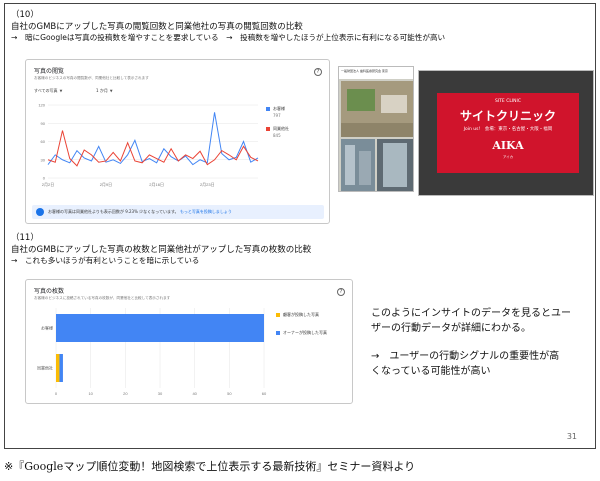 This screenshot has width=600, height=481. Describe the element at coordinates (301, 314) in the screenshot. I see `legend-label: 顧客が投稿した写真` at that location.